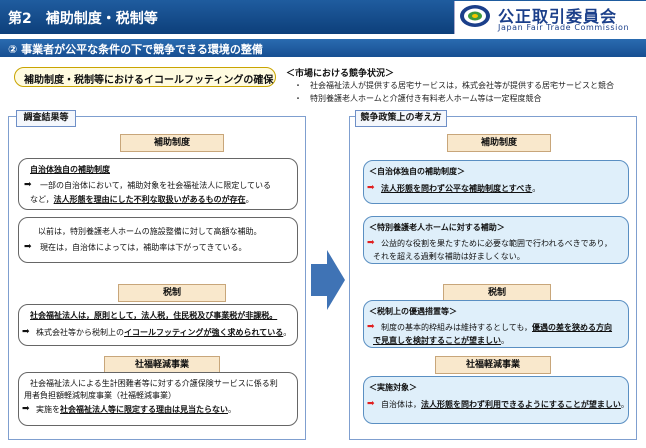  Describe the element at coordinates (149, 199) in the screenshot. I see `emphasis-text: 法人形態を理由にした不利な取扱いがあるものが存在` at that location.